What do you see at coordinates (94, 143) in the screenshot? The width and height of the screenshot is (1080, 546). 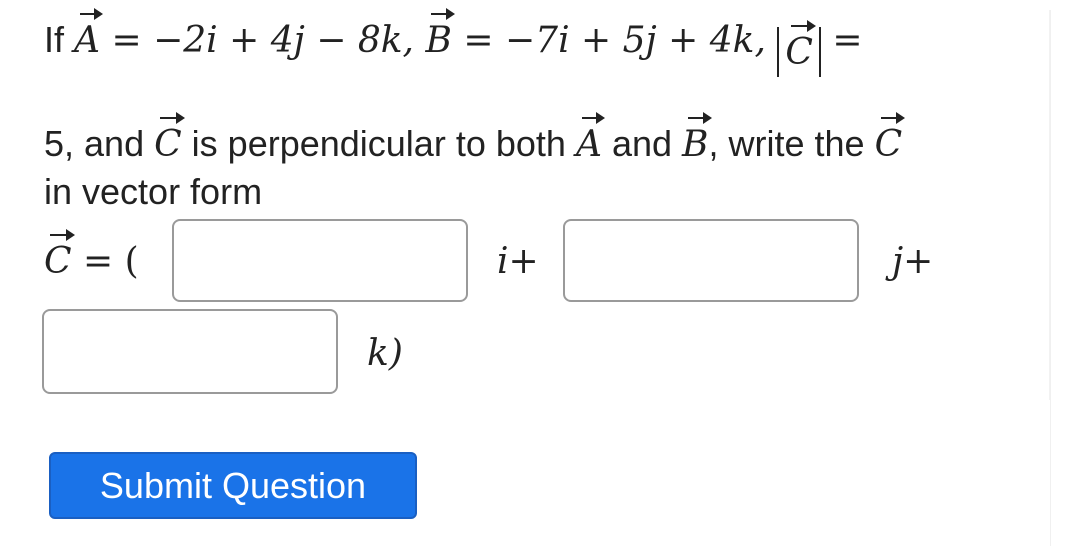 I see `line2-text-a: 5, and` at bounding box center [94, 143].